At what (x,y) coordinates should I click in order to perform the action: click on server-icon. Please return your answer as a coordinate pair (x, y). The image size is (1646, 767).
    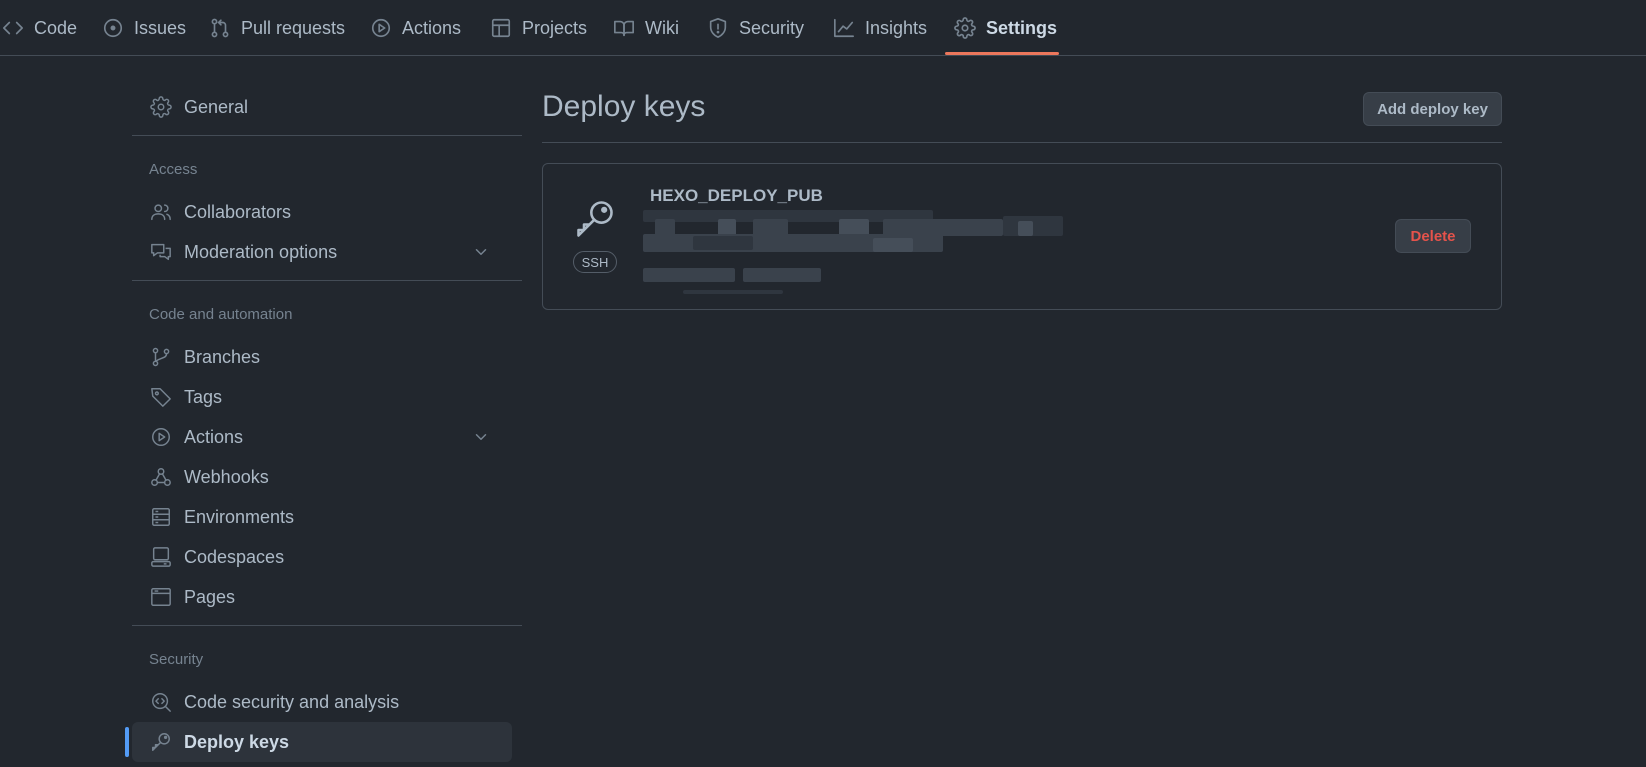
    Looking at the image, I should click on (161, 517).